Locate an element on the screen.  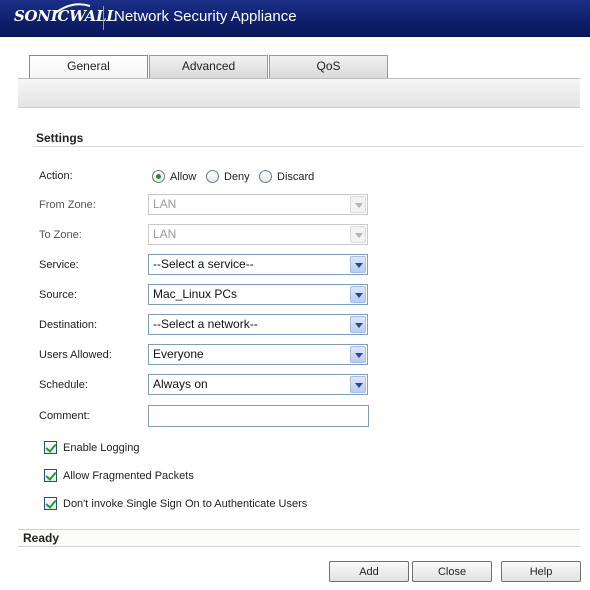
discard-radio-label: Discard is located at coordinates (296, 176).